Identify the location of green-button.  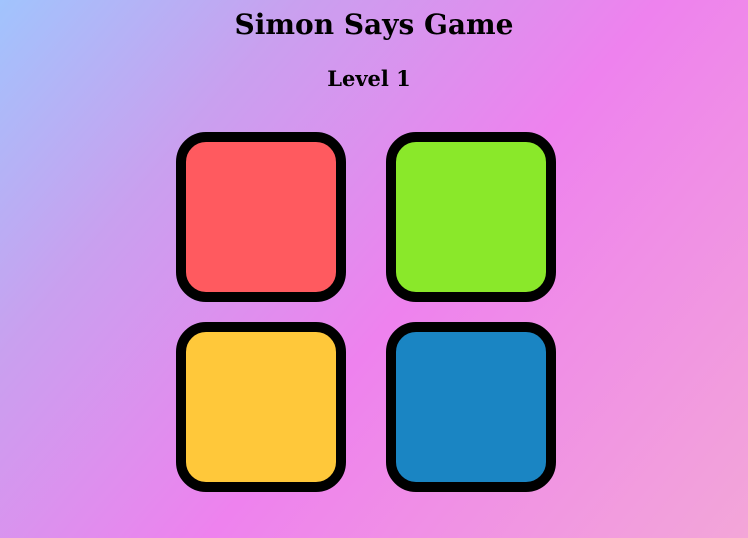
(471, 217).